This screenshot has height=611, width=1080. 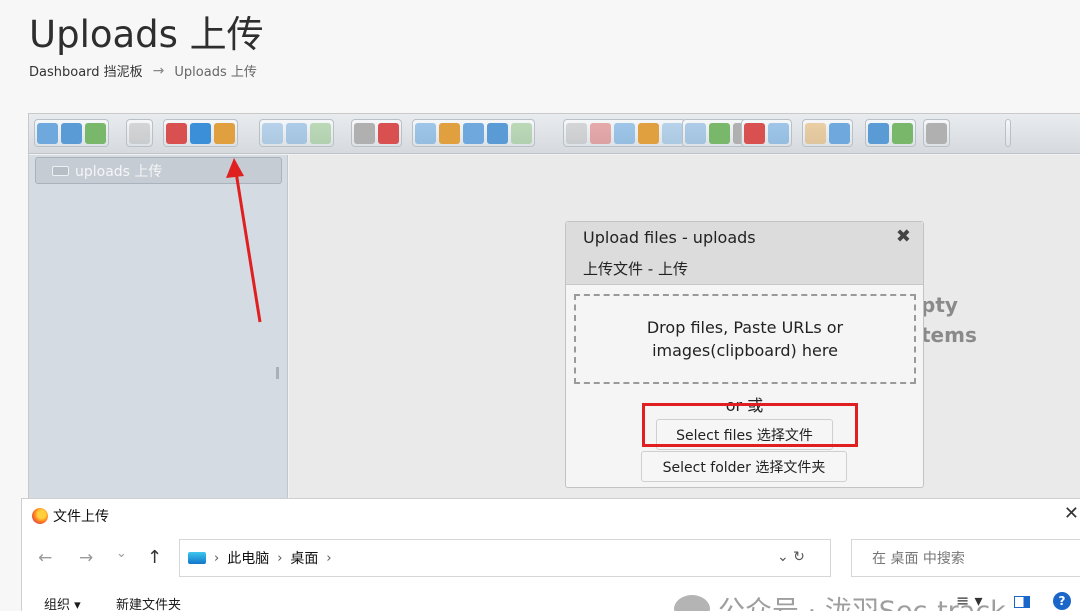 What do you see at coordinates (146, 34) in the screenshot?
I see `page-title: Uploads 上传` at bounding box center [146, 34].